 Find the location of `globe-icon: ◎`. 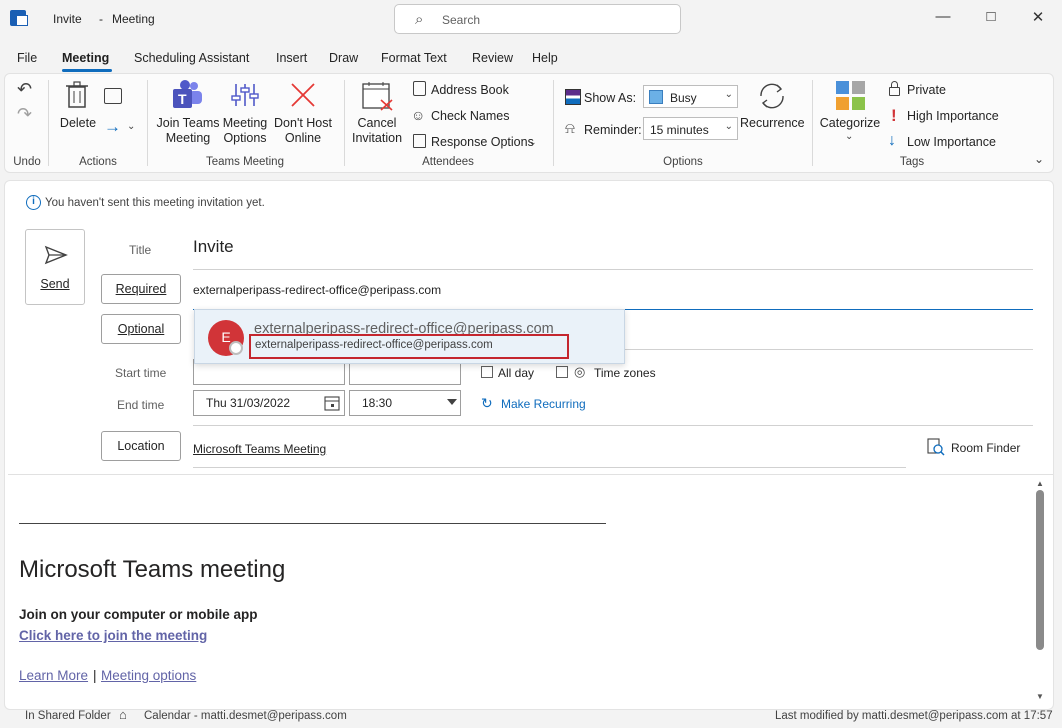

globe-icon: ◎ is located at coordinates (580, 371).